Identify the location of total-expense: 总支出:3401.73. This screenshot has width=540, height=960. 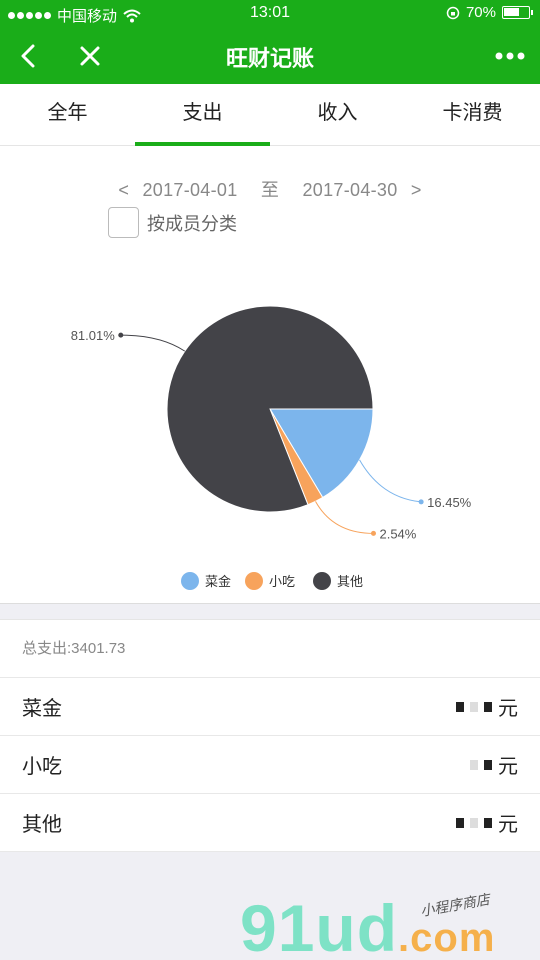
(270, 649).